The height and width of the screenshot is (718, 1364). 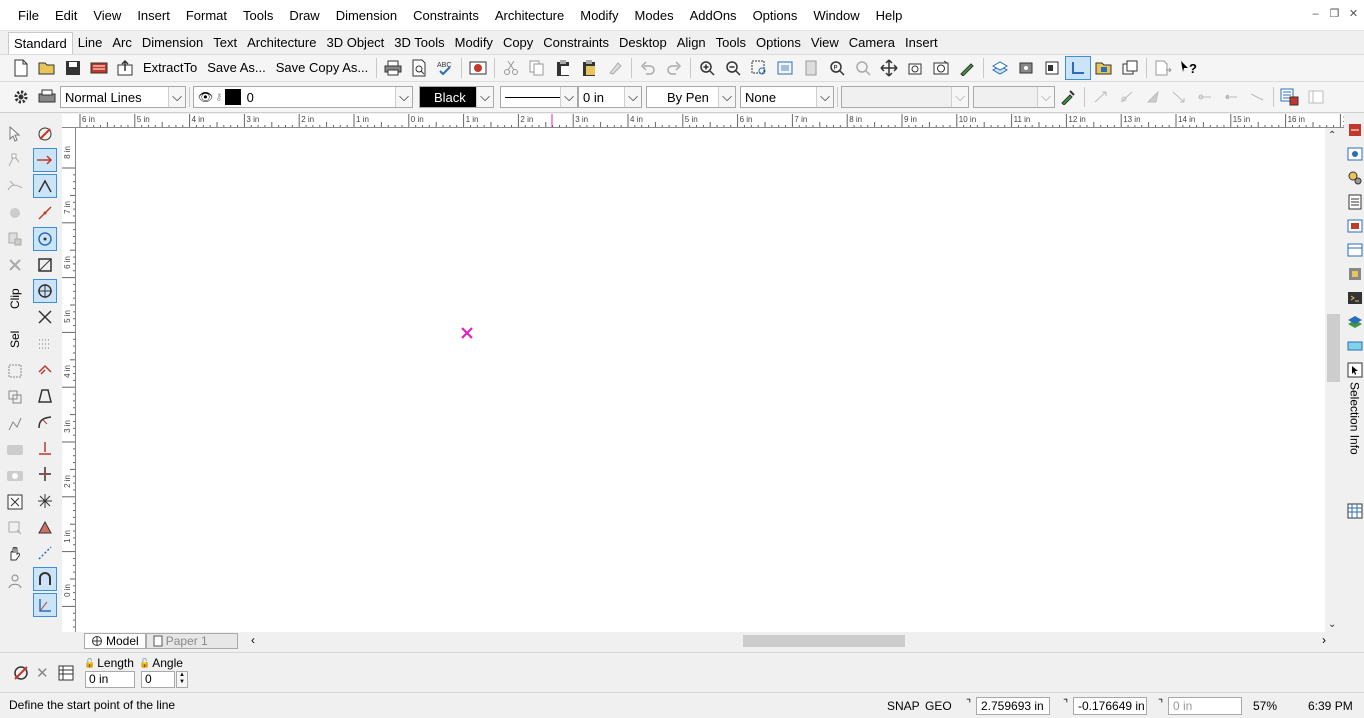 What do you see at coordinates (1205, 706) in the screenshot?
I see `z-coordinate-field: 0 in` at bounding box center [1205, 706].